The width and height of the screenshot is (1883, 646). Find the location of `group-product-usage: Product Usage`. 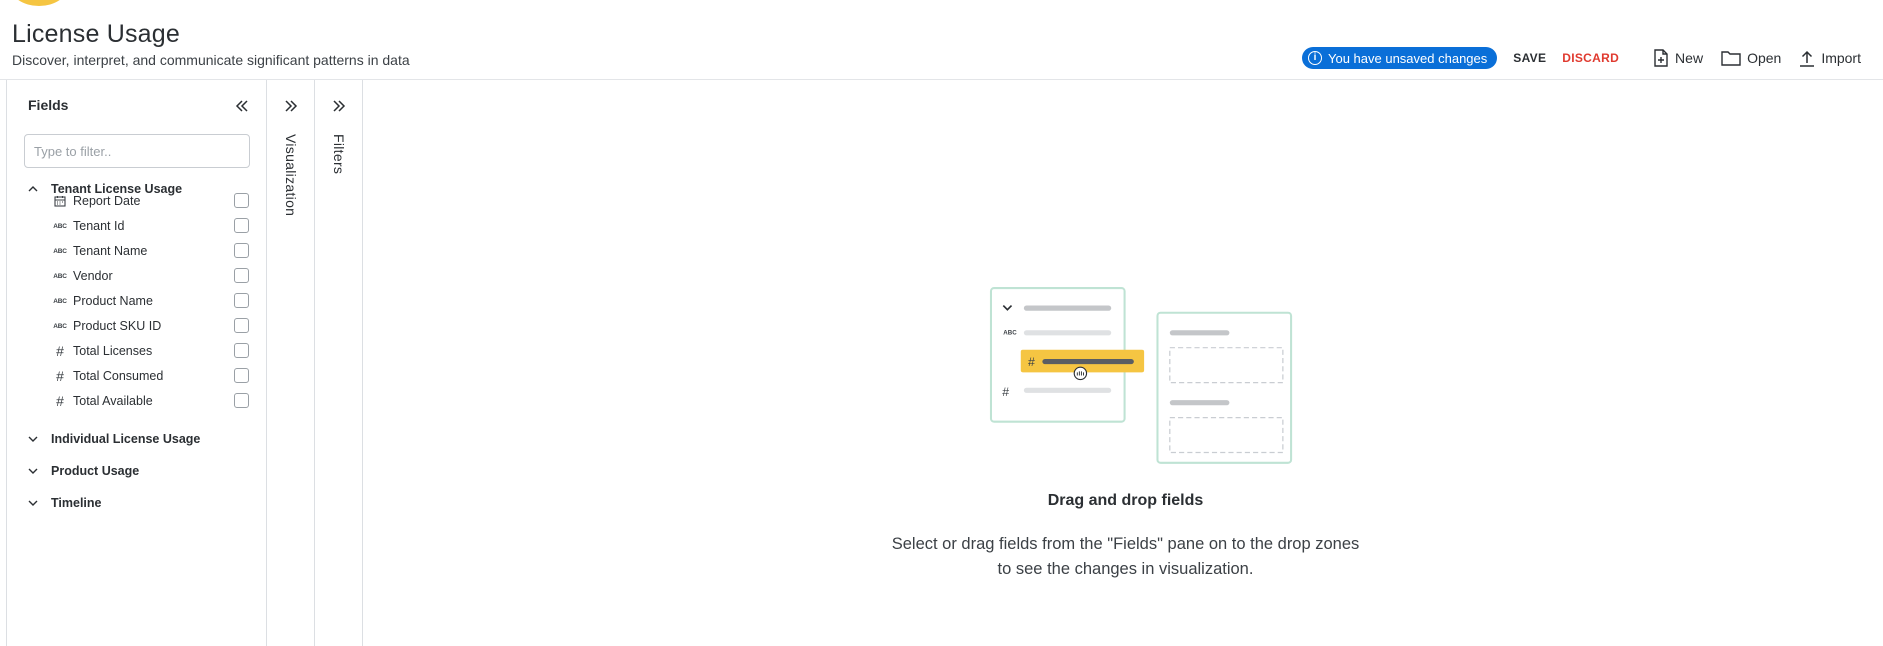

group-product-usage: Product Usage is located at coordinates (136, 471).